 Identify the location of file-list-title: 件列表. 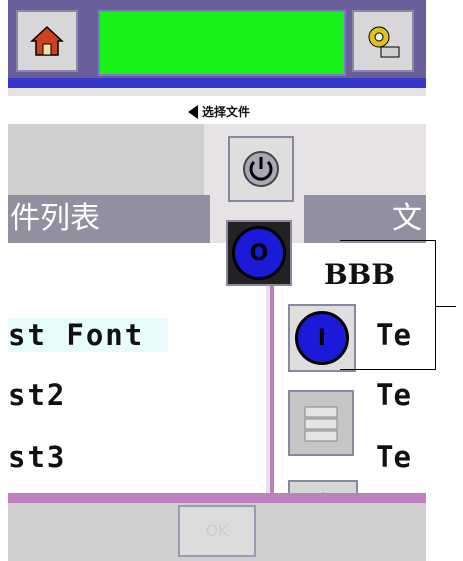
(109, 219).